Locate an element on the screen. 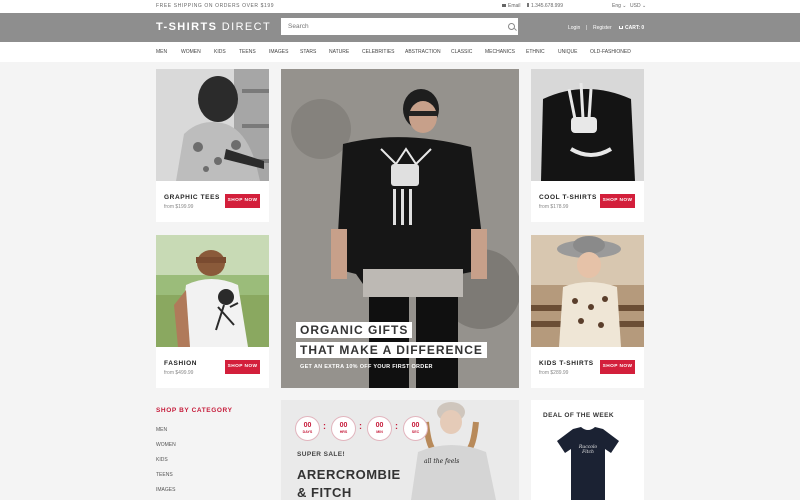 The image size is (800, 500). product-card: FASHION from $499.99 SHOP NOW is located at coordinates (212, 311).